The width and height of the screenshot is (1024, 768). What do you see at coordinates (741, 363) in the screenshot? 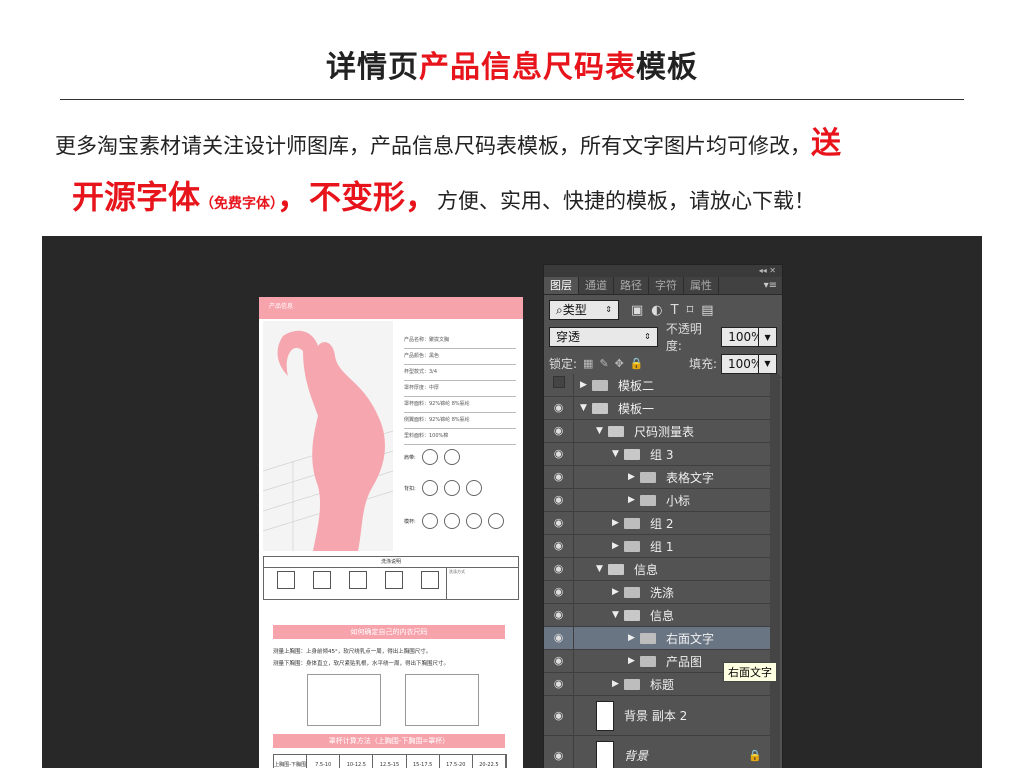
I see `fill-input: 100%` at bounding box center [741, 363].